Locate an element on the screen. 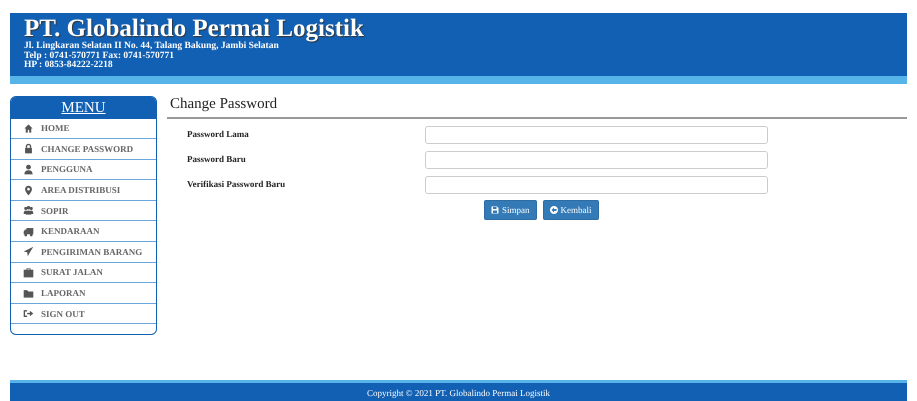 The image size is (917, 401). menu-item: HOME is located at coordinates (83, 129).